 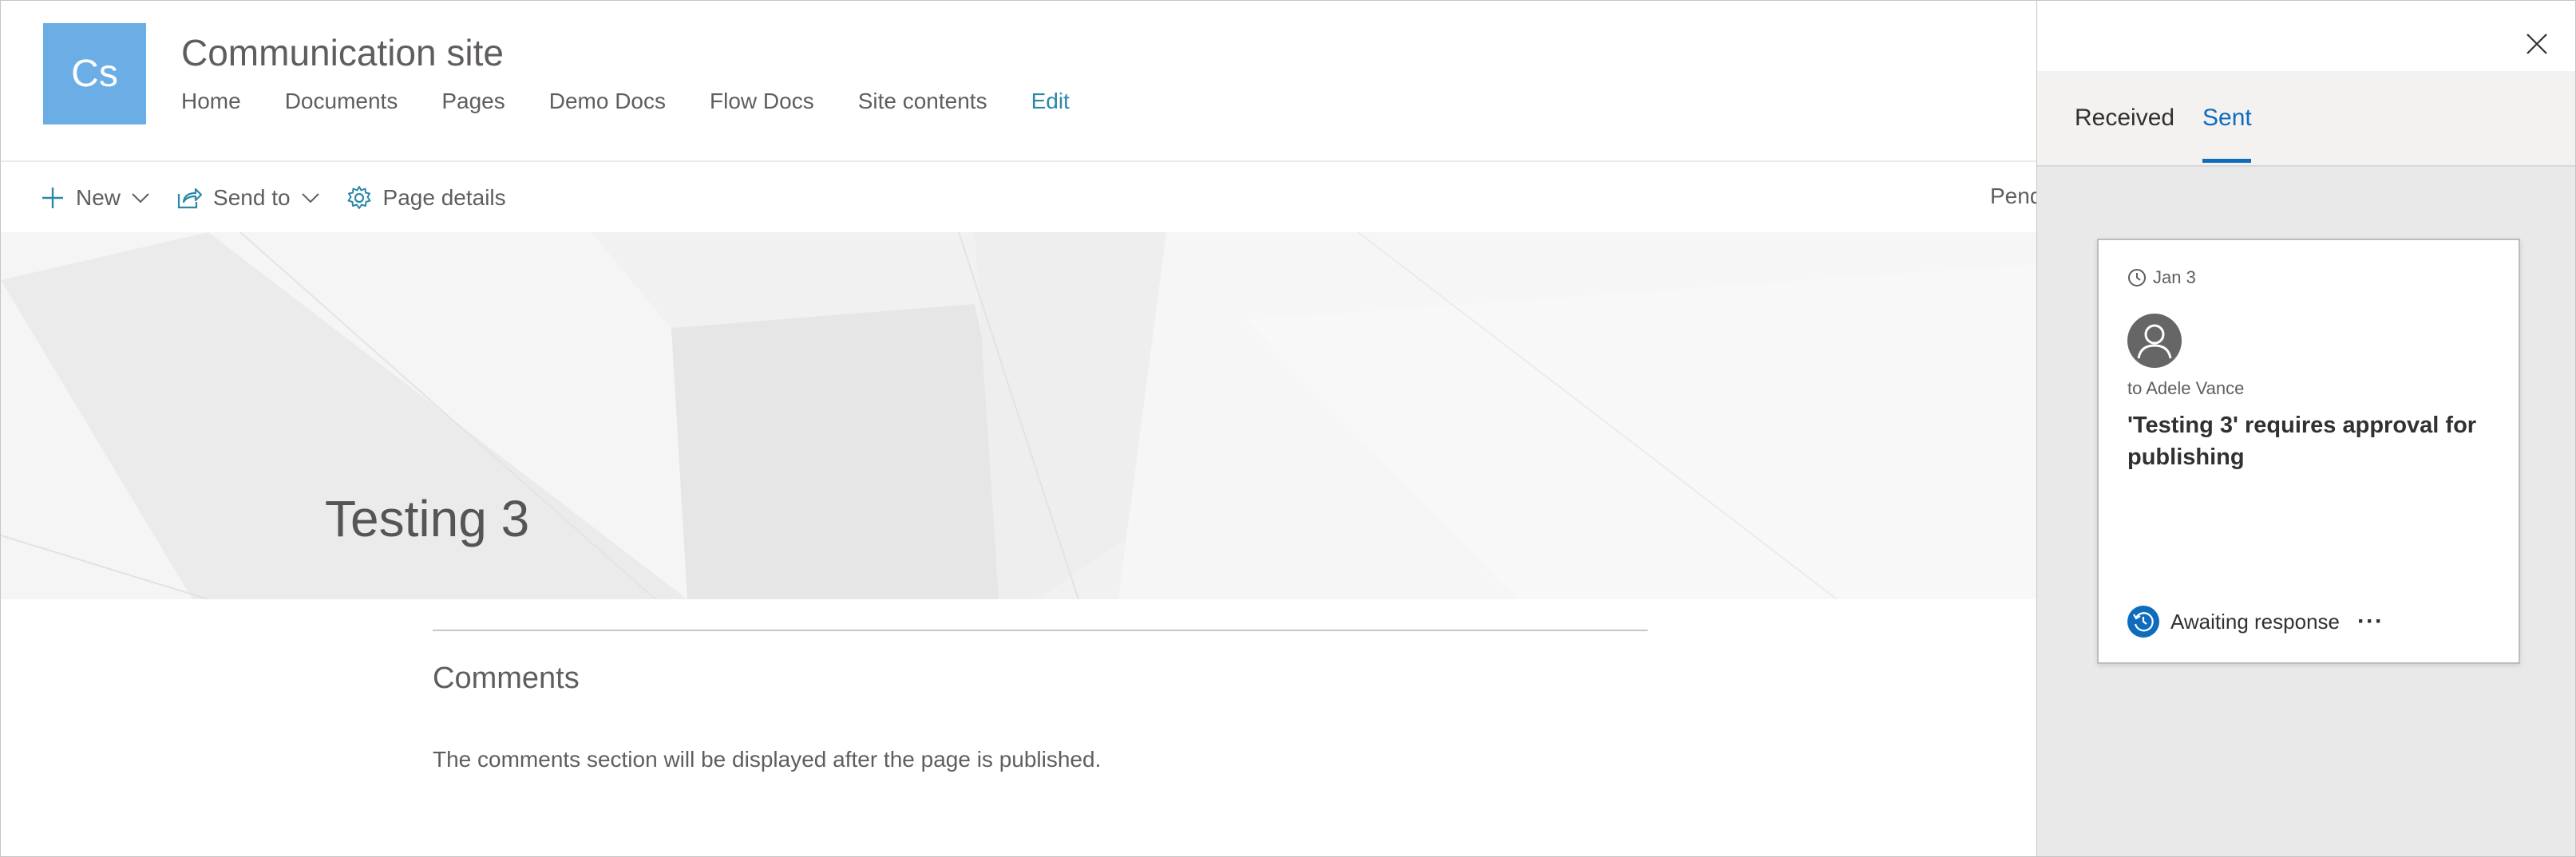 What do you see at coordinates (190, 198) in the screenshot?
I see `share-icon` at bounding box center [190, 198].